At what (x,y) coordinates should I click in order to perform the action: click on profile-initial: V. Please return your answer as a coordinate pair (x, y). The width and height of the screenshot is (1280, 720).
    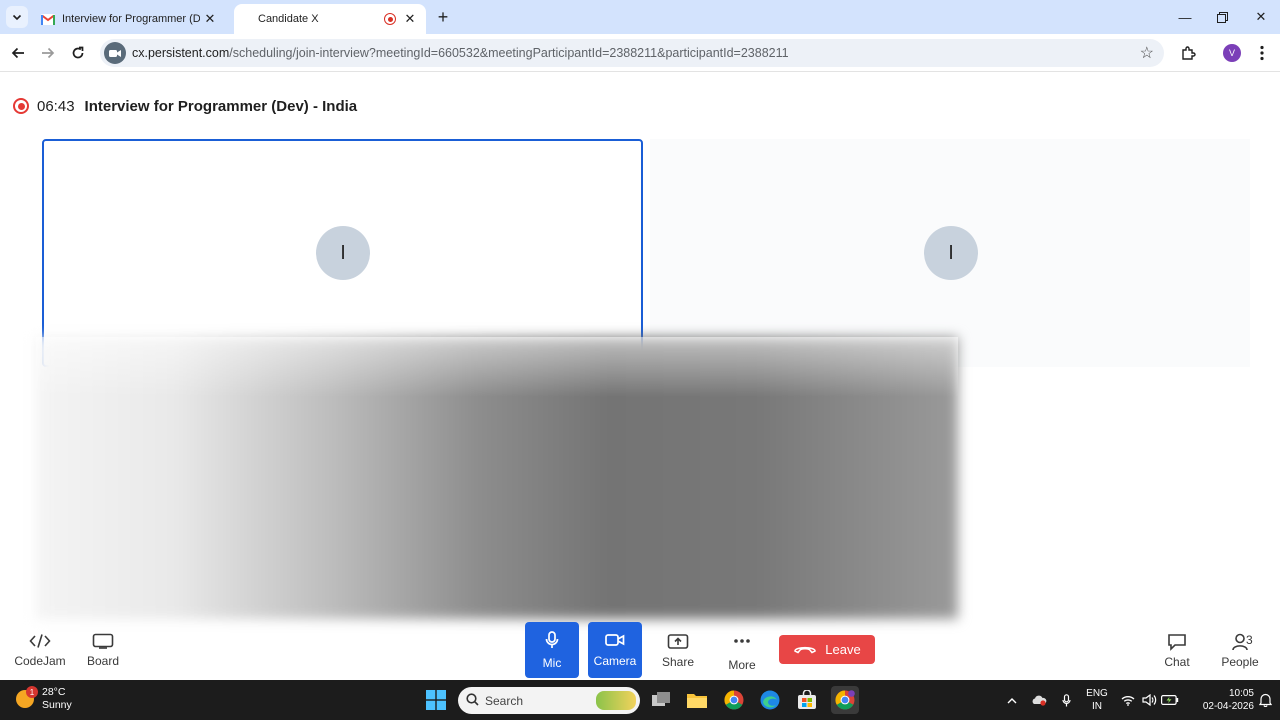
    Looking at the image, I should click on (1232, 53).